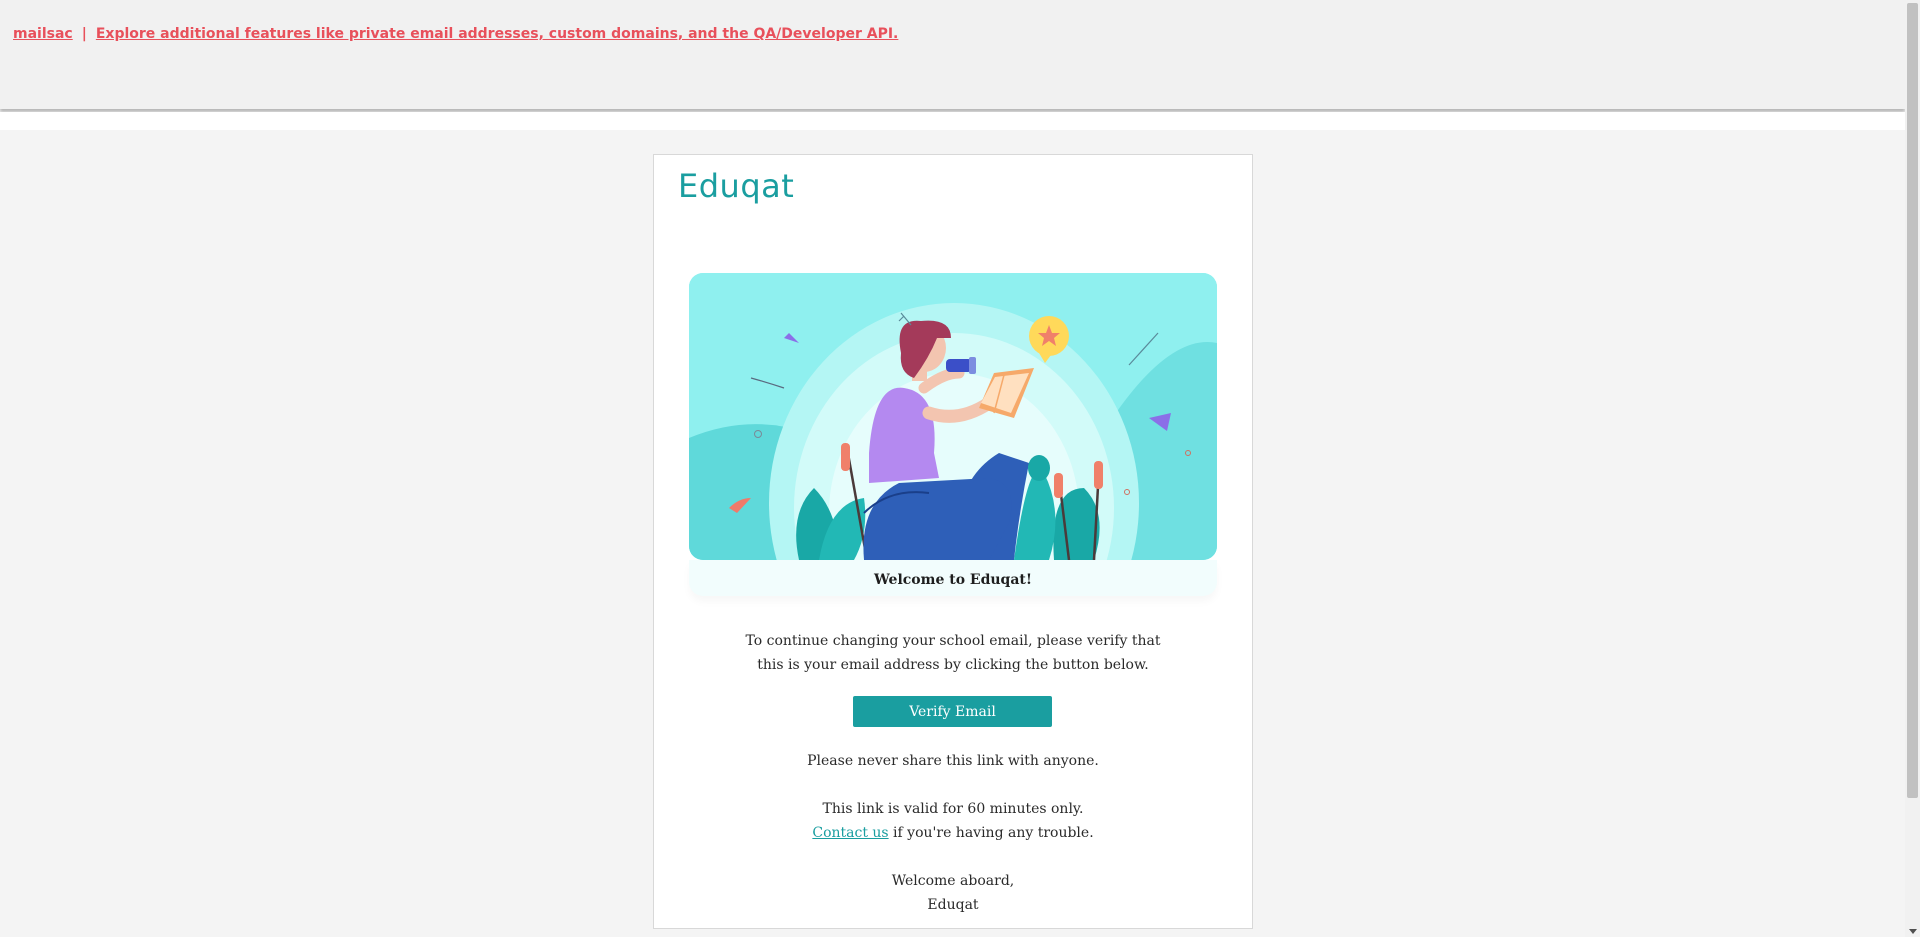 This screenshot has width=1920, height=937. I want to click on signoff-name: Eduqat, so click(953, 905).